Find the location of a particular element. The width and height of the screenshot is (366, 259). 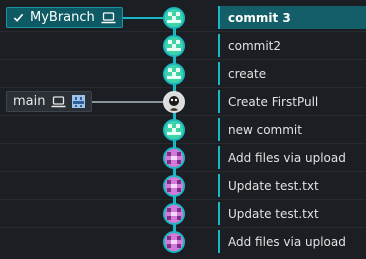

remote-avatar-icon is located at coordinates (79, 101).